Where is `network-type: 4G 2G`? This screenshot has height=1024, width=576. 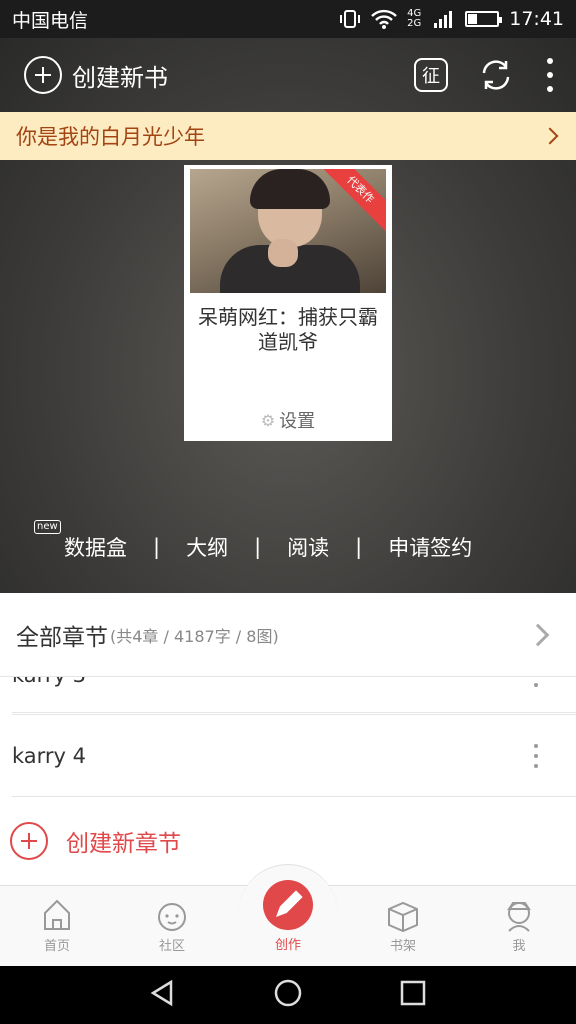 network-type: 4G 2G is located at coordinates (414, 18).